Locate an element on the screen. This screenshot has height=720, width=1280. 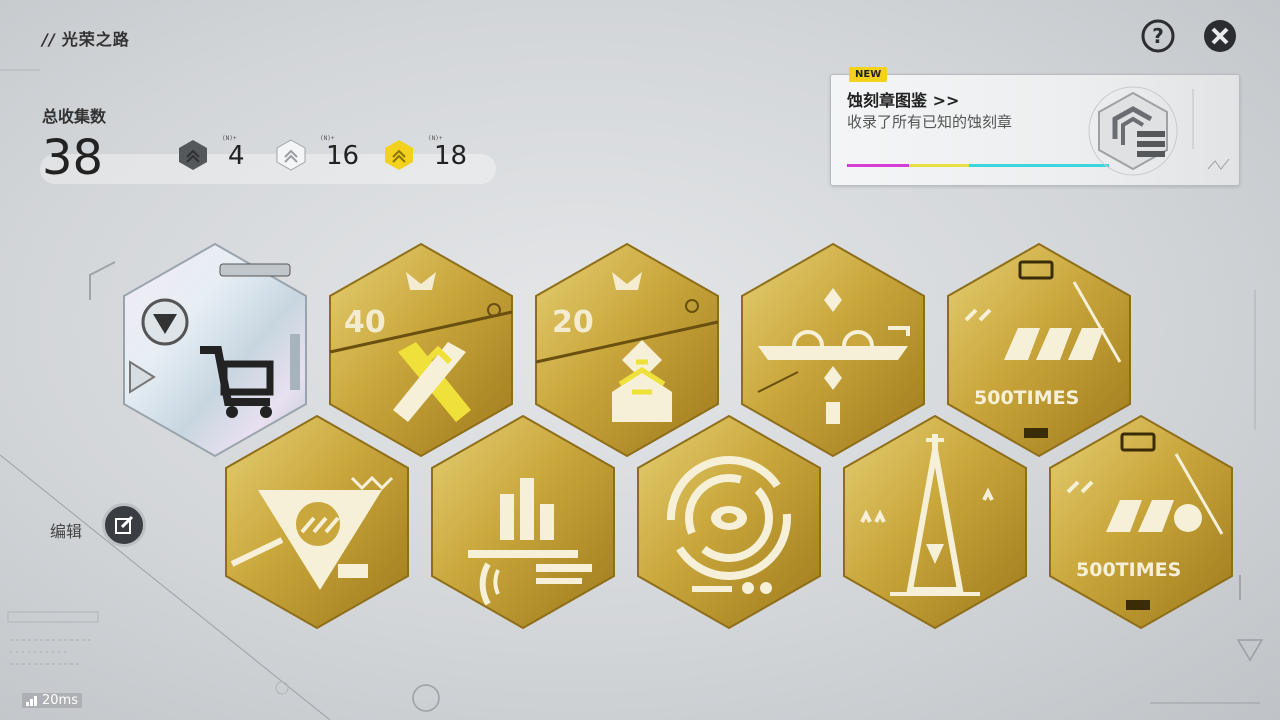
medal-gold-spire is located at coordinates (935, 522).